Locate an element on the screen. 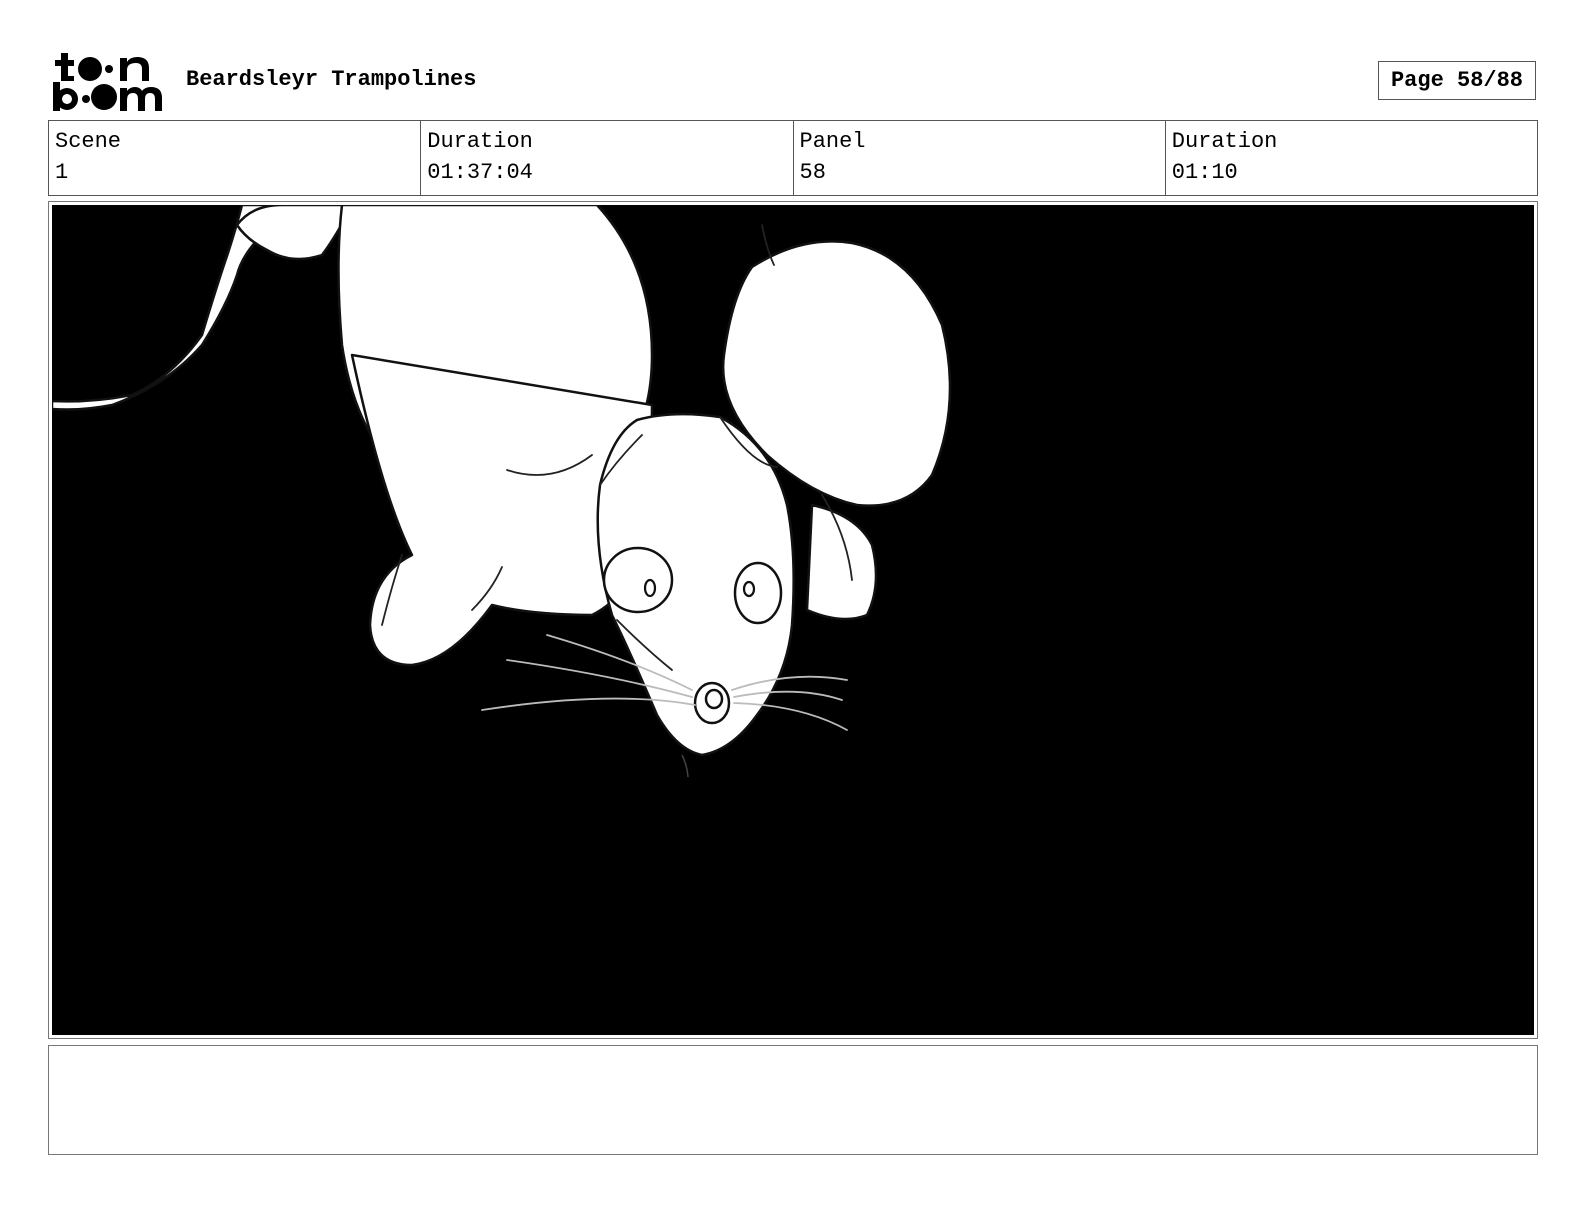 Image resolution: width=1584 pixels, height=1224 pixels. scene-cell: Scene 1 is located at coordinates (235, 158).